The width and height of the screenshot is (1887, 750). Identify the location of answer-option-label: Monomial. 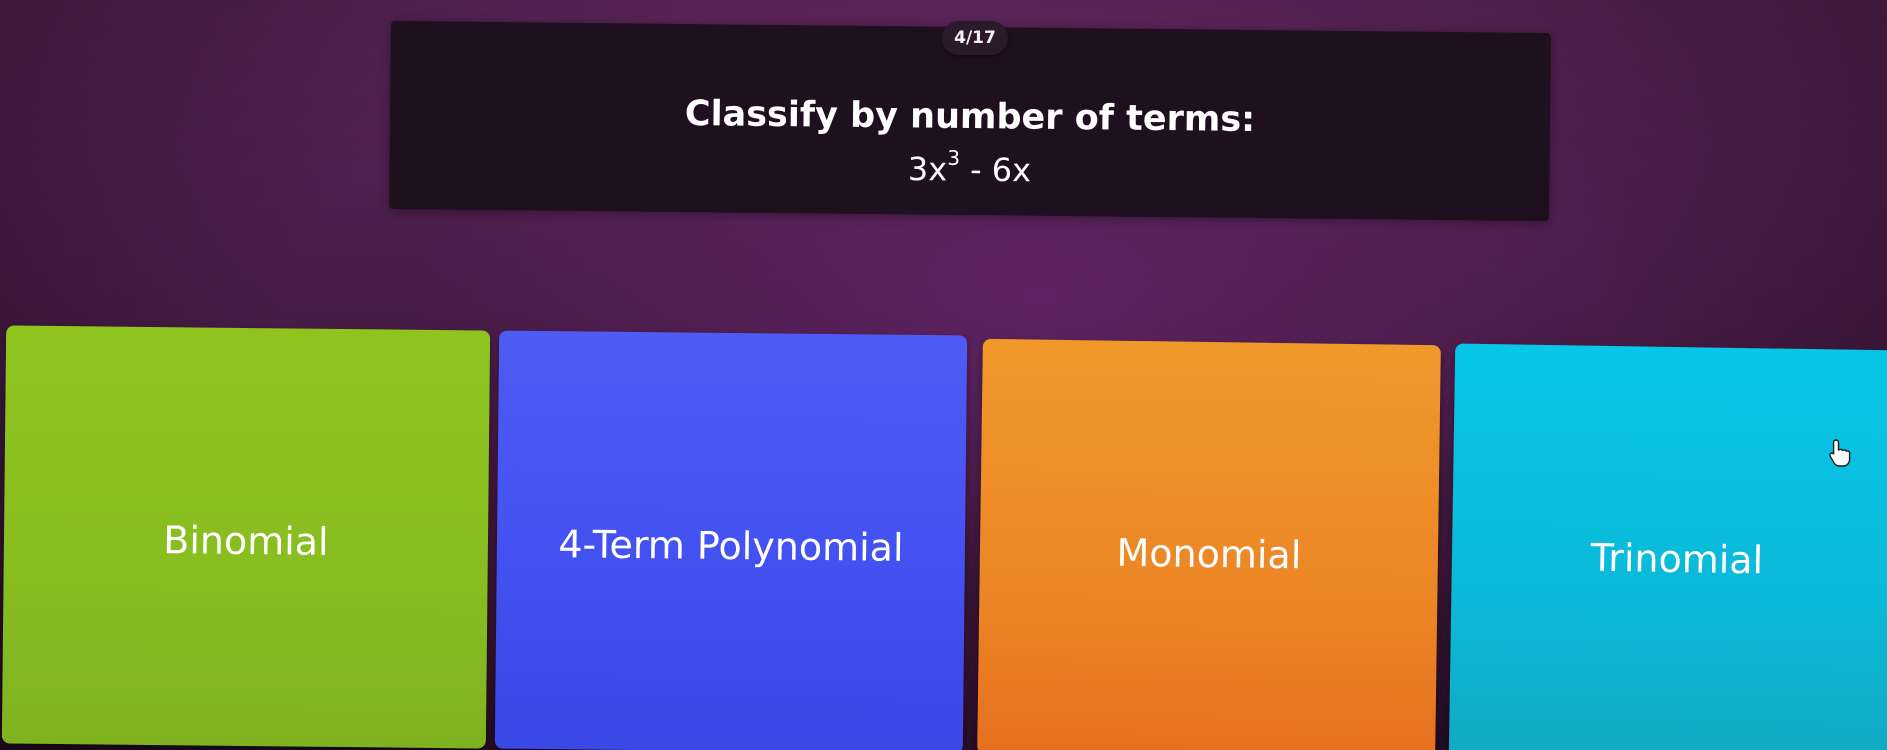
(1209, 553).